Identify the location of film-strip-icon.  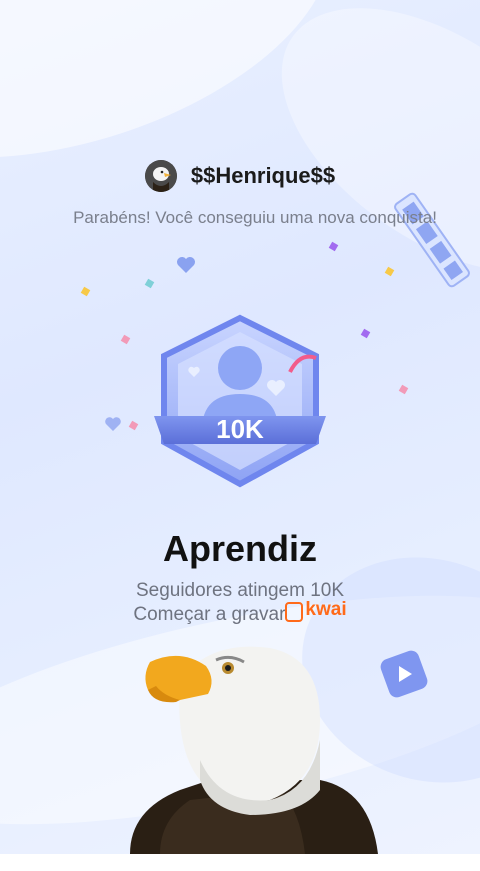
(432, 240).